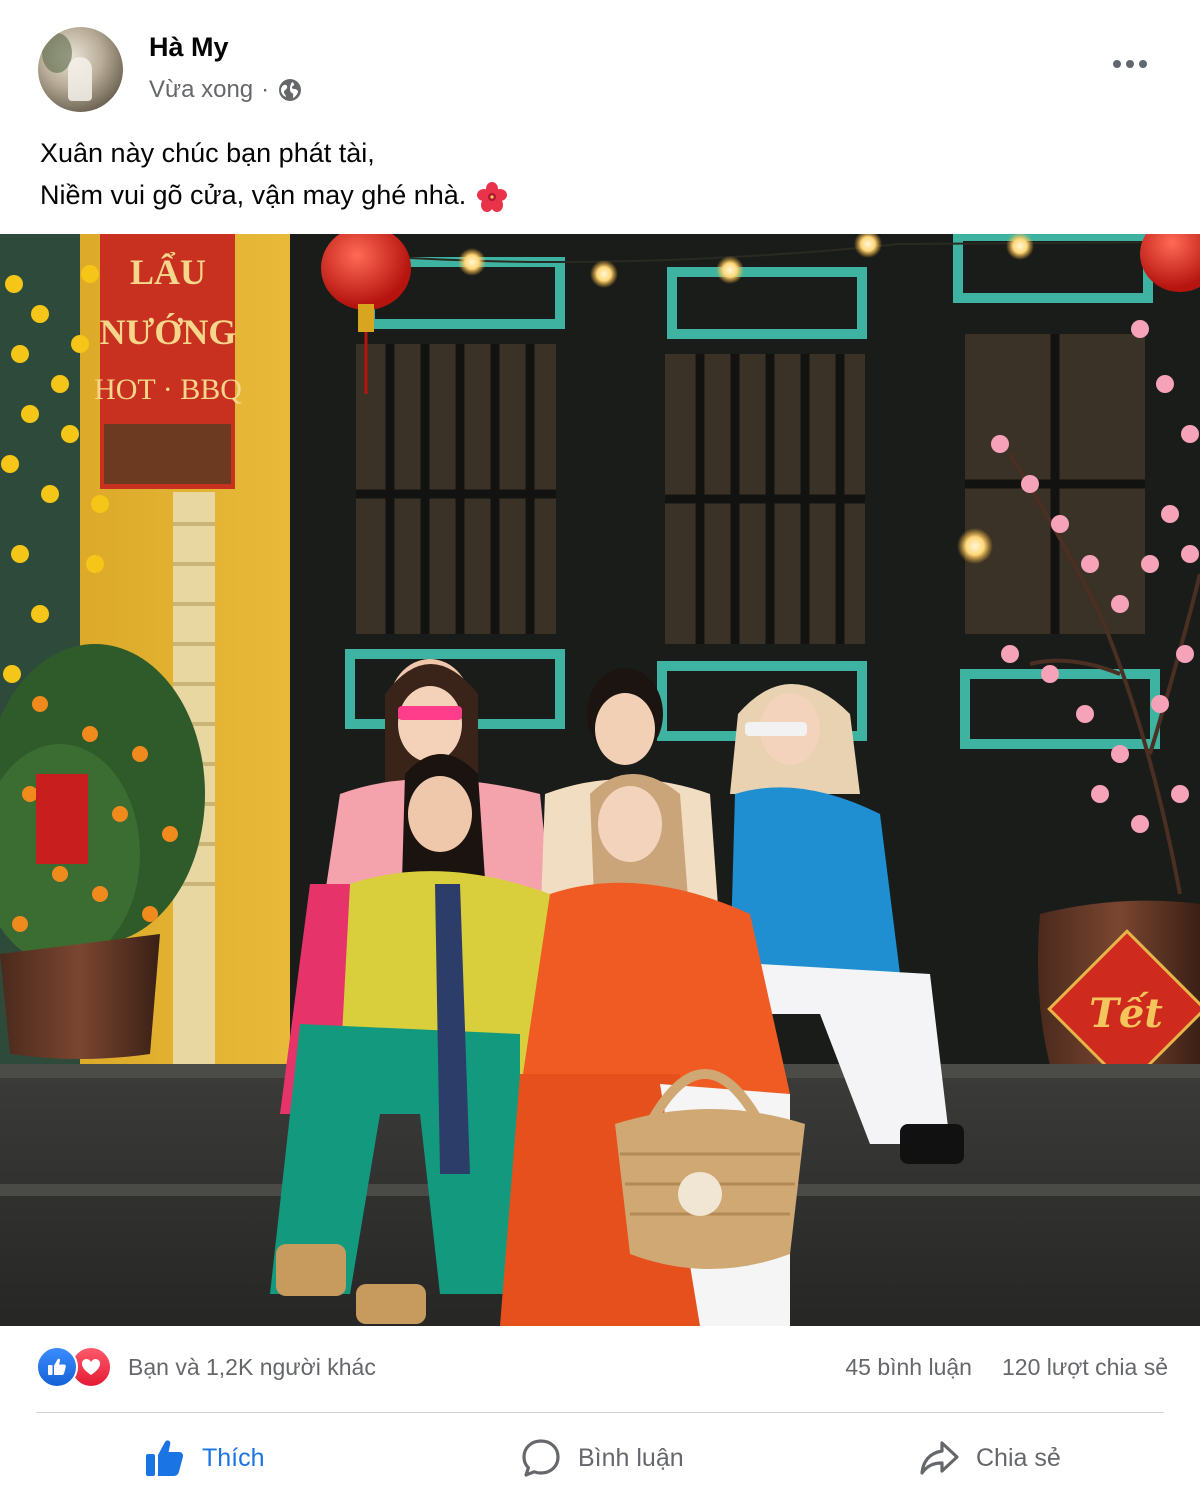 The width and height of the screenshot is (1200, 1499). I want to click on avatar-figure, so click(80, 79).